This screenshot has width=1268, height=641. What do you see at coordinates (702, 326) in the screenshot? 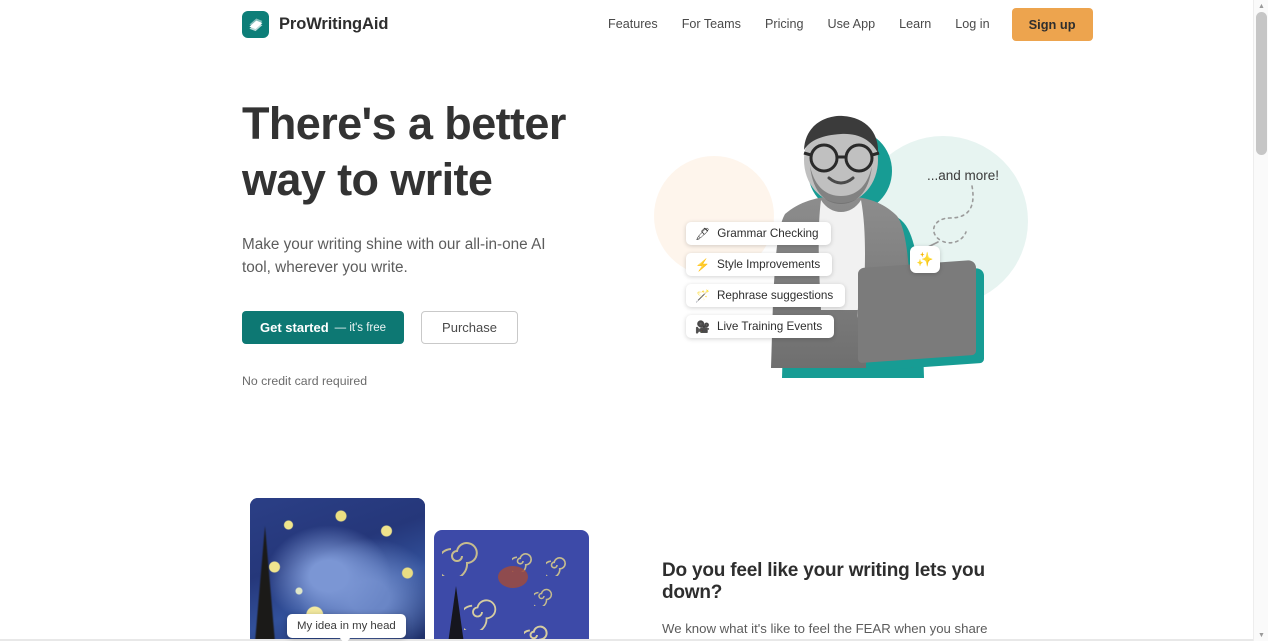
I see `movie-camera-icon: 🎥` at bounding box center [702, 326].